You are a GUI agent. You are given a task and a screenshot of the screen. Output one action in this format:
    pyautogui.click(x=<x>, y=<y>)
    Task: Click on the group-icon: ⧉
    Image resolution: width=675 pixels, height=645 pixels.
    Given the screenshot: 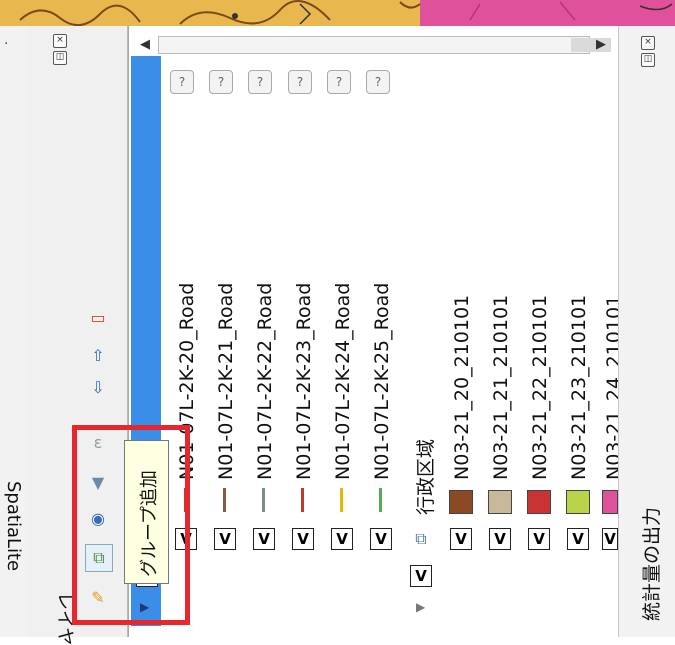 What is the action you would take?
    pyautogui.click(x=421, y=538)
    